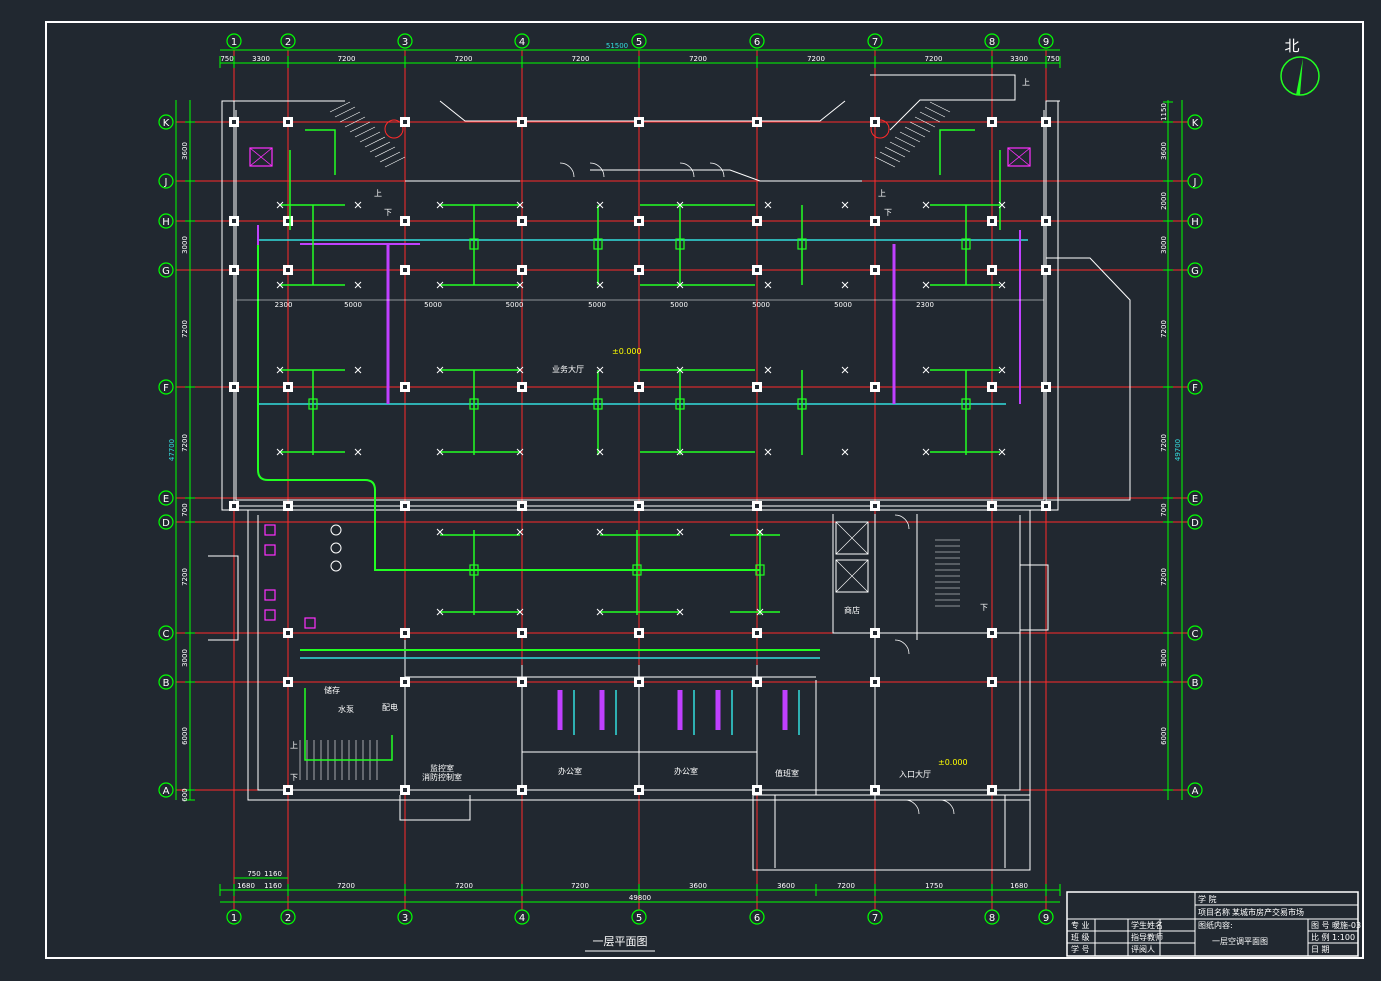 The height and width of the screenshot is (981, 1381). I want to click on dim-bottom-small-1: 750, so click(253, 874).